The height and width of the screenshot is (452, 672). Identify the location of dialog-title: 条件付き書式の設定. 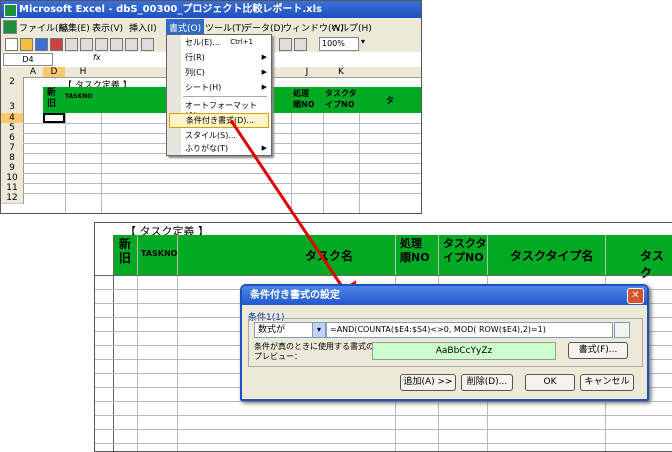
(295, 295).